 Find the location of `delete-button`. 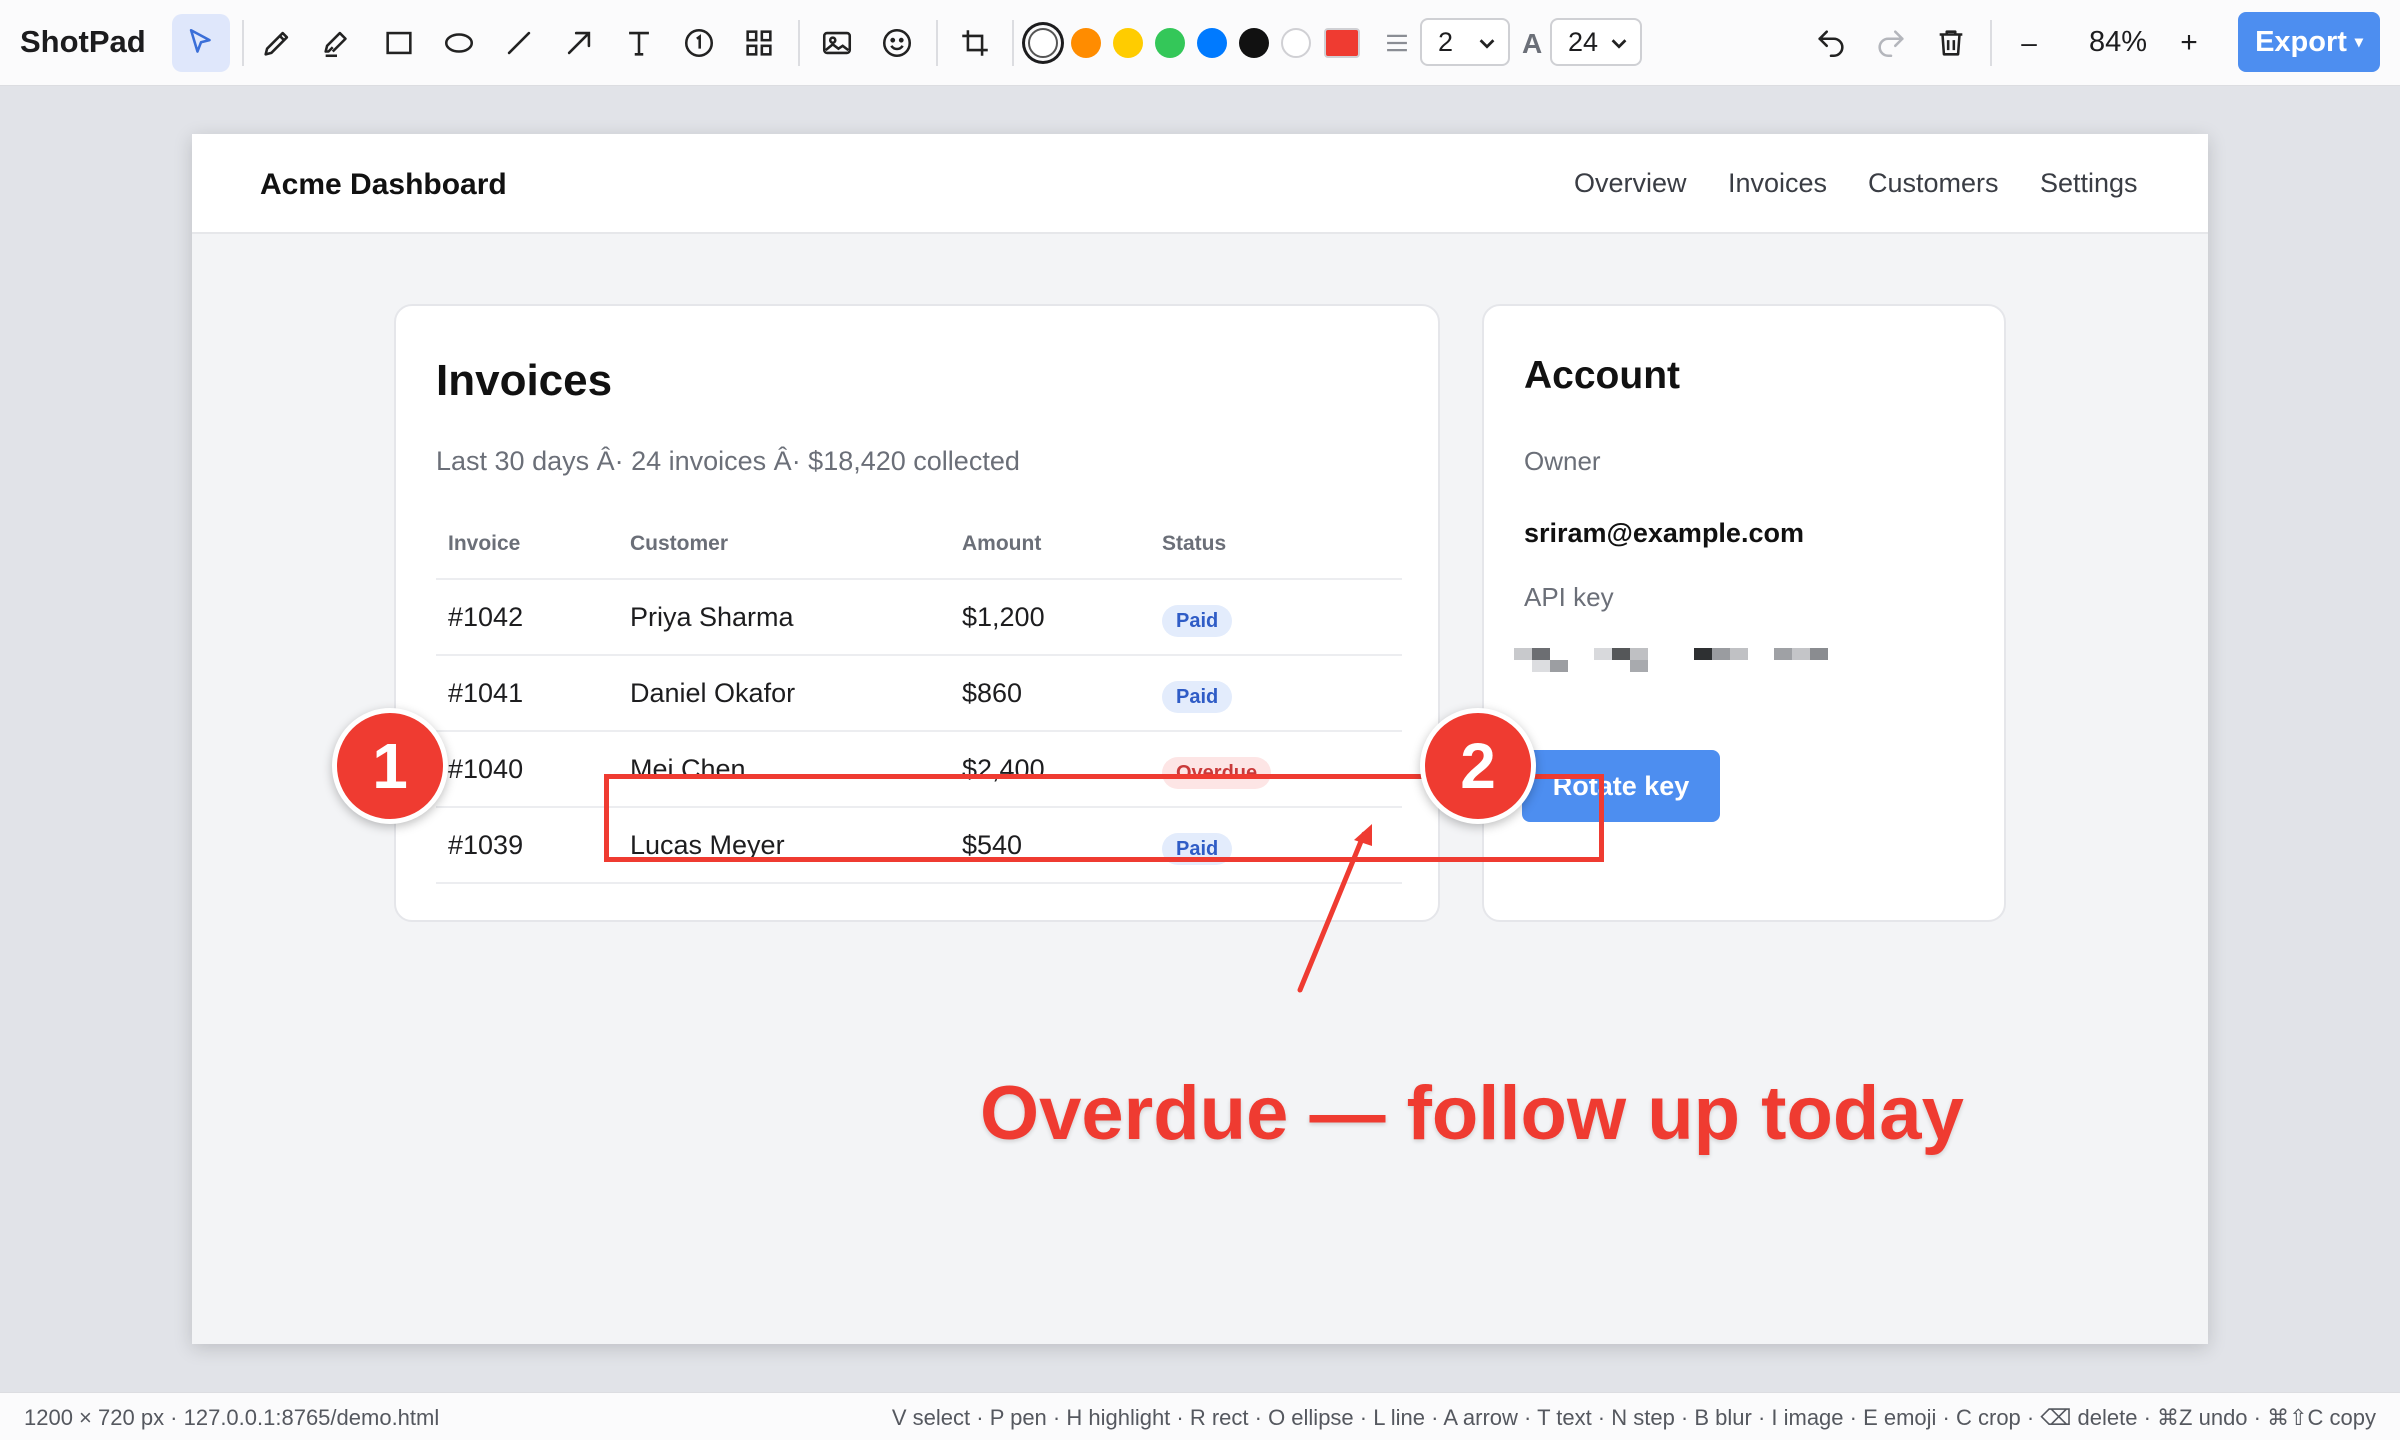

delete-button is located at coordinates (1951, 43).